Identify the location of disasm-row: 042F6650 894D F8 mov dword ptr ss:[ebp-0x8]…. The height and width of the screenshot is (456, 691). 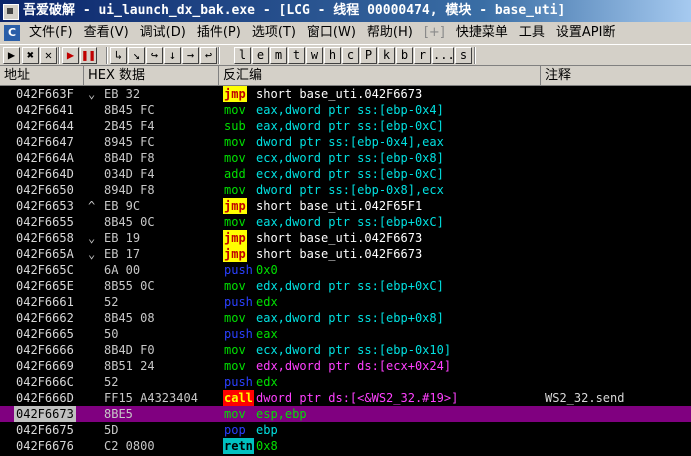
(345, 190).